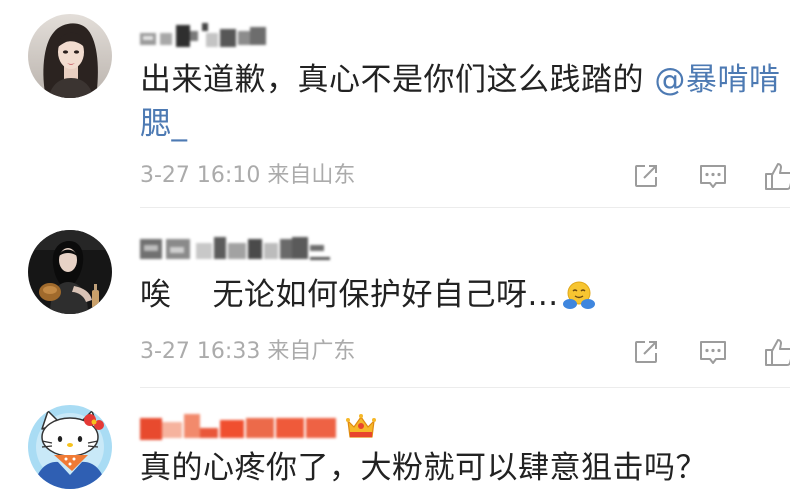 The image size is (790, 503). What do you see at coordinates (248, 351) in the screenshot?
I see `comment-time-location: 3-27 16:33 来自广东` at bounding box center [248, 351].